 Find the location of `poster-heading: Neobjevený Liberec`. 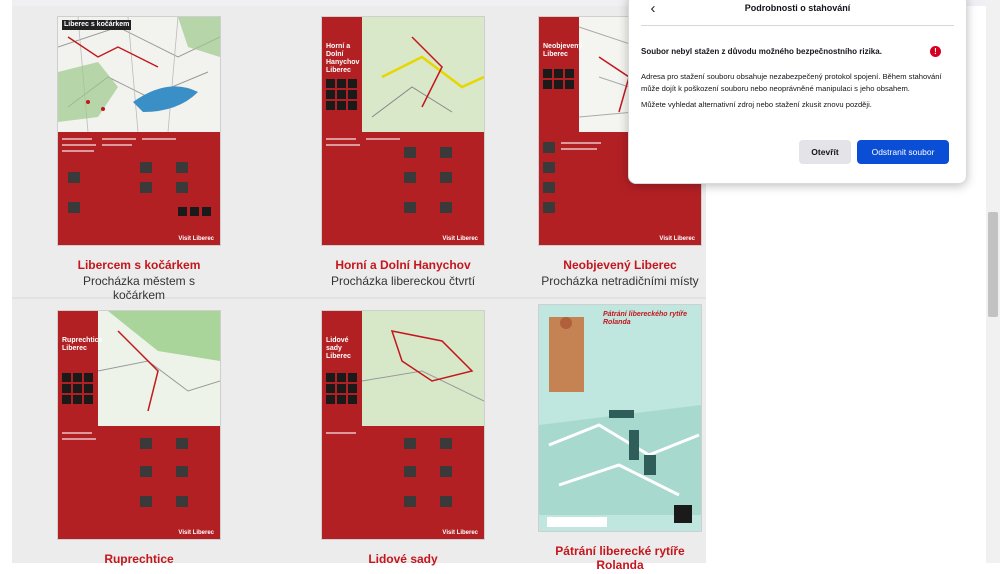

poster-heading: Neobjevený Liberec is located at coordinates (563, 50).